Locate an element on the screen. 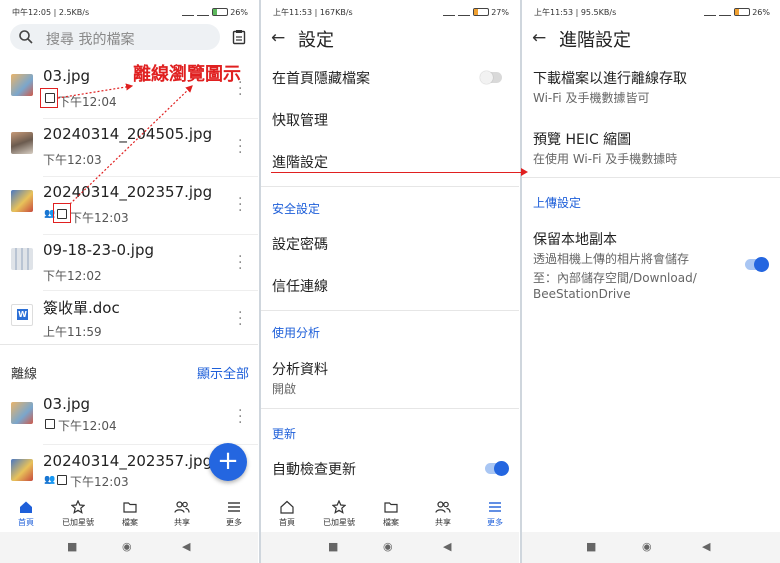 The height and width of the screenshot is (563, 780). file-time: 上午11:59 is located at coordinates (72, 332).